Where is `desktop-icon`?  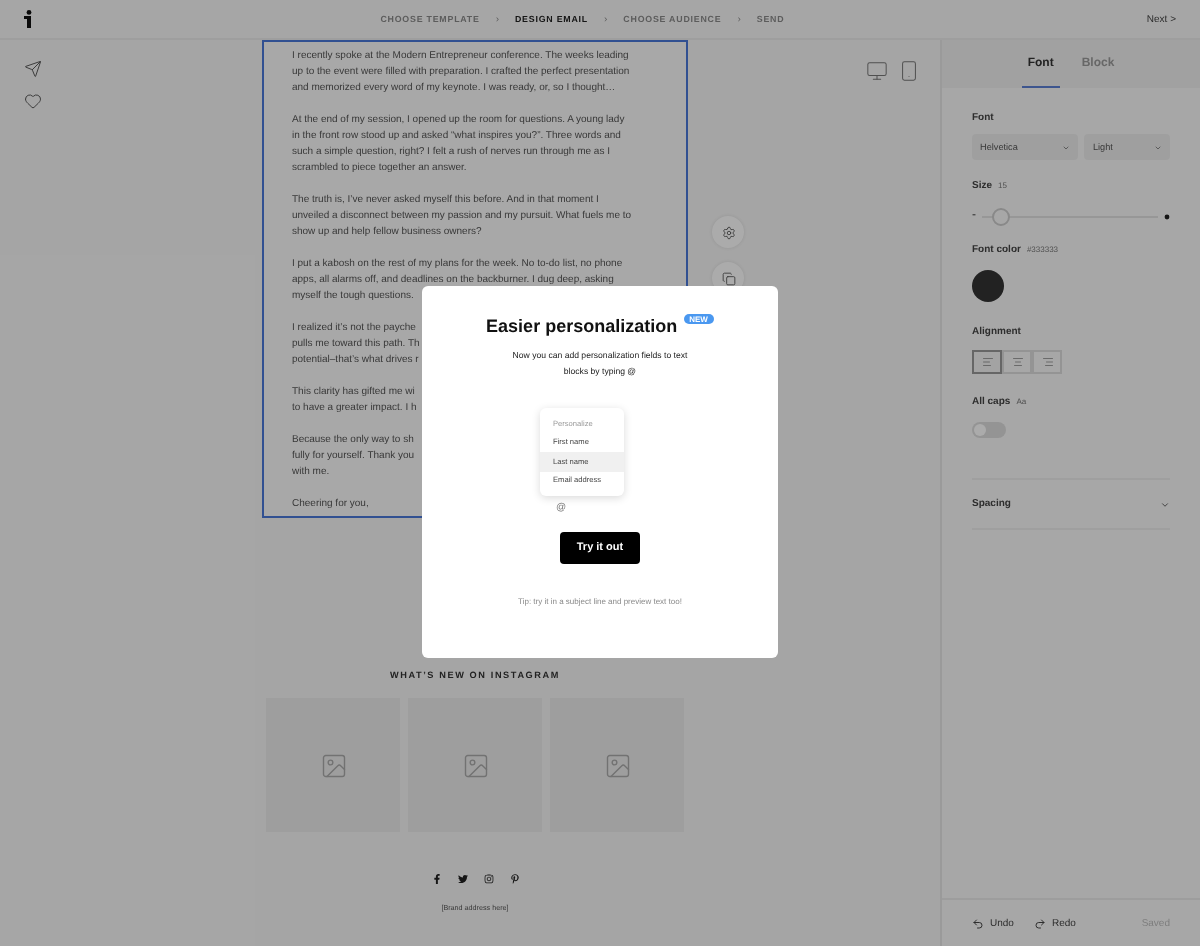
desktop-icon is located at coordinates (877, 71).